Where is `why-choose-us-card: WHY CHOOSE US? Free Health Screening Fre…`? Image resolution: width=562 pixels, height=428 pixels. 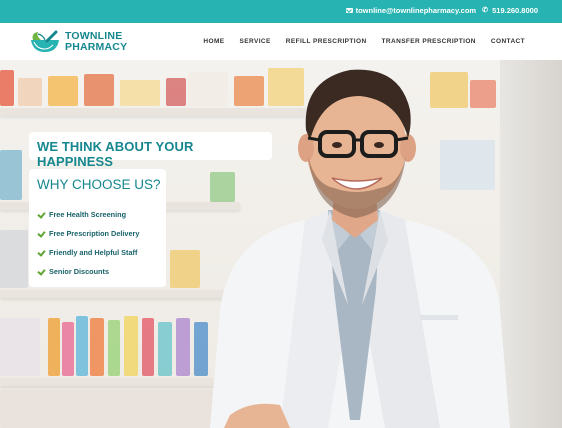
why-choose-us-card: WHY CHOOSE US? Free Health Screening Fre… is located at coordinates (97, 228).